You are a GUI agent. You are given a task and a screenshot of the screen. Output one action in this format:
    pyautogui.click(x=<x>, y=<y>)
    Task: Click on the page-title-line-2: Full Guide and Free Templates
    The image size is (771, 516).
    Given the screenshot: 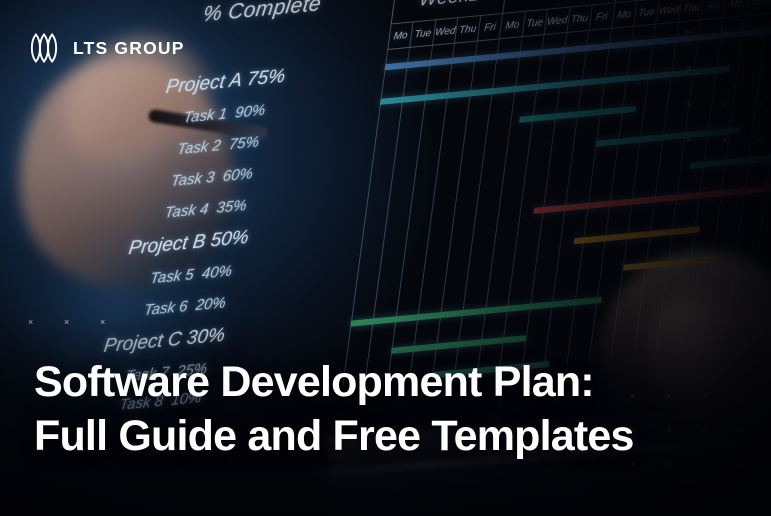 What is the action you would take?
    pyautogui.click(x=334, y=436)
    